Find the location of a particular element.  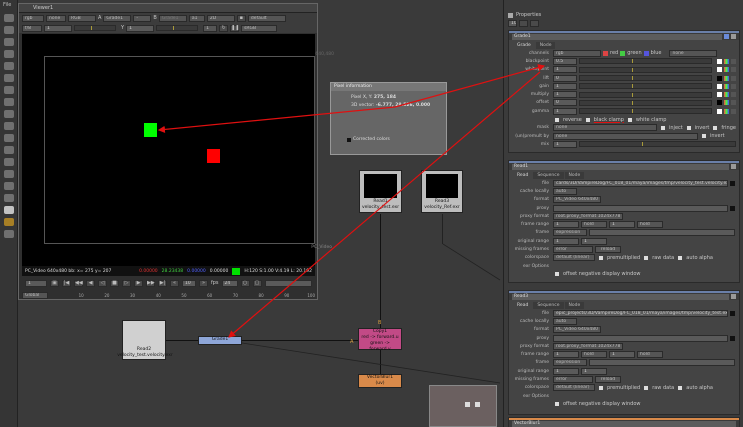

clear-bin-icon is located at coordinates (534, 23).